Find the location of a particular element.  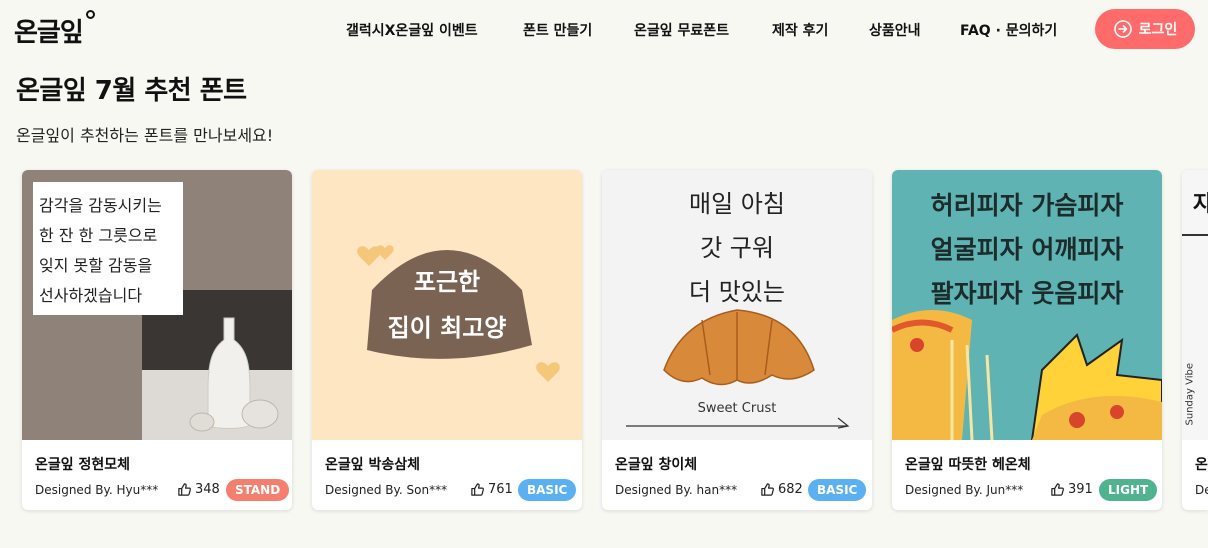

page-subtitle: 온글잎이 추천하는 폰트를 만나보세요! is located at coordinates (145, 135).